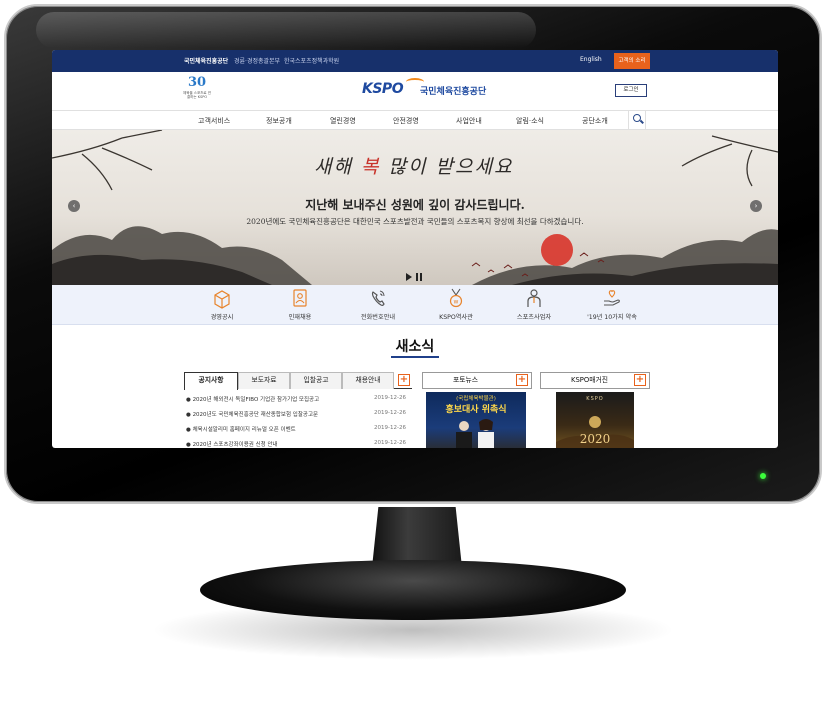 The width and height of the screenshot is (826, 720). What do you see at coordinates (612, 298) in the screenshot?
I see `heart-hand-icon` at bounding box center [612, 298].